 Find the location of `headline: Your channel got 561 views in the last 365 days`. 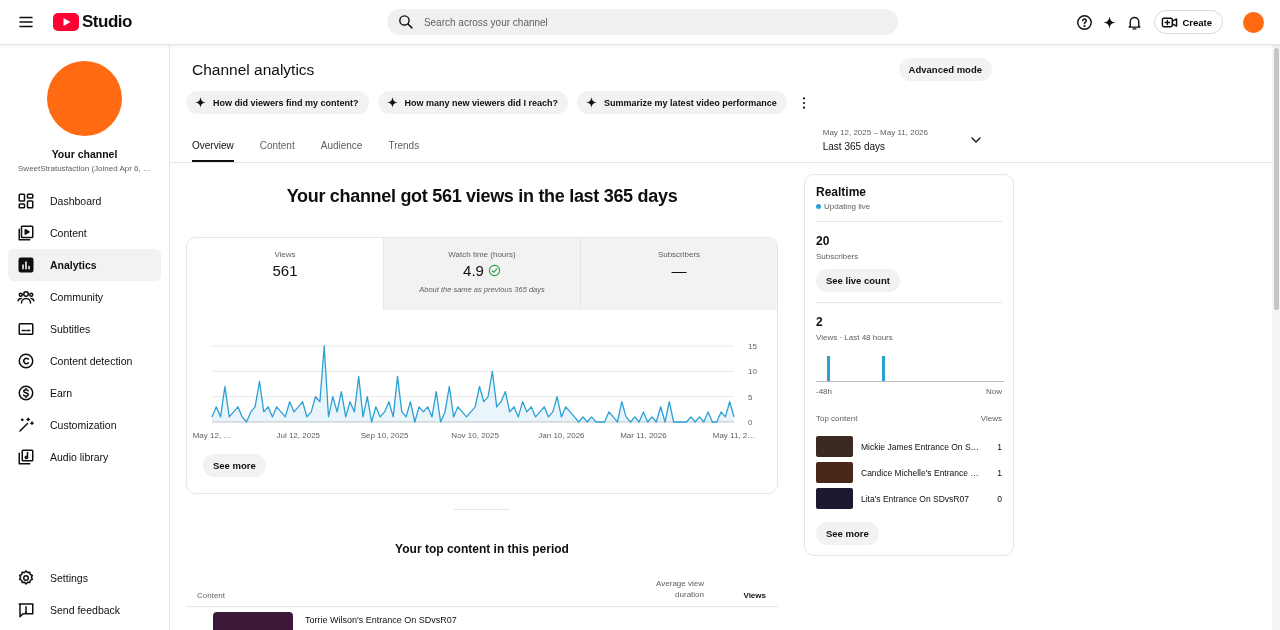

headline: Your channel got 561 views in the last 365 days is located at coordinates (482, 196).